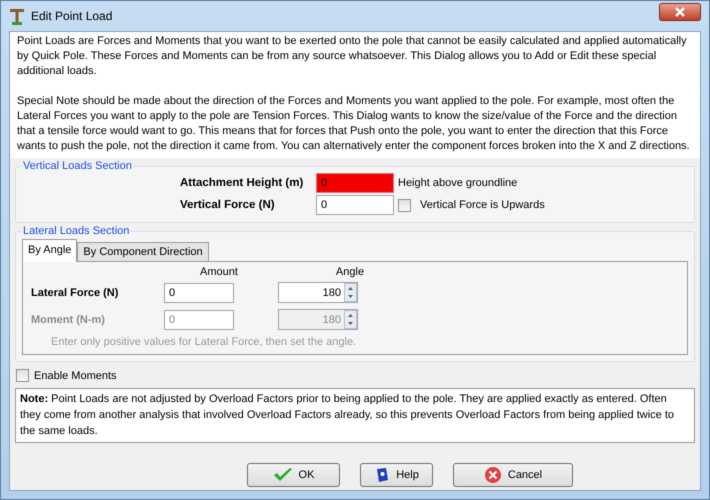  I want to click on column-header: Angle, so click(350, 273).